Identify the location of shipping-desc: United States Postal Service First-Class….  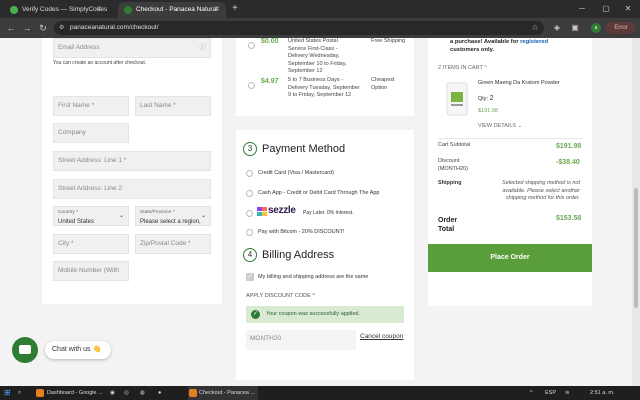
(317, 56).